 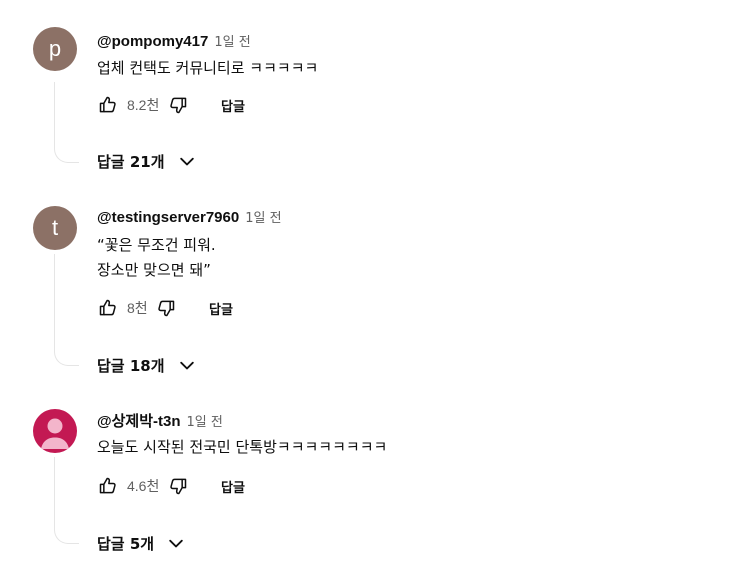 What do you see at coordinates (156, 257) in the screenshot?
I see `comment-text: “꽃은 무조건 피워. 장소만 맞으면 돼”` at bounding box center [156, 257].